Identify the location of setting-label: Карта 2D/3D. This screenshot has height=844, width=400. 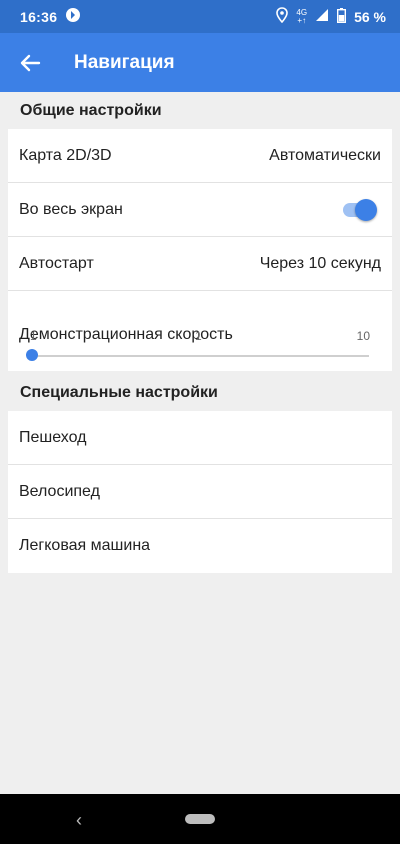
(65, 155).